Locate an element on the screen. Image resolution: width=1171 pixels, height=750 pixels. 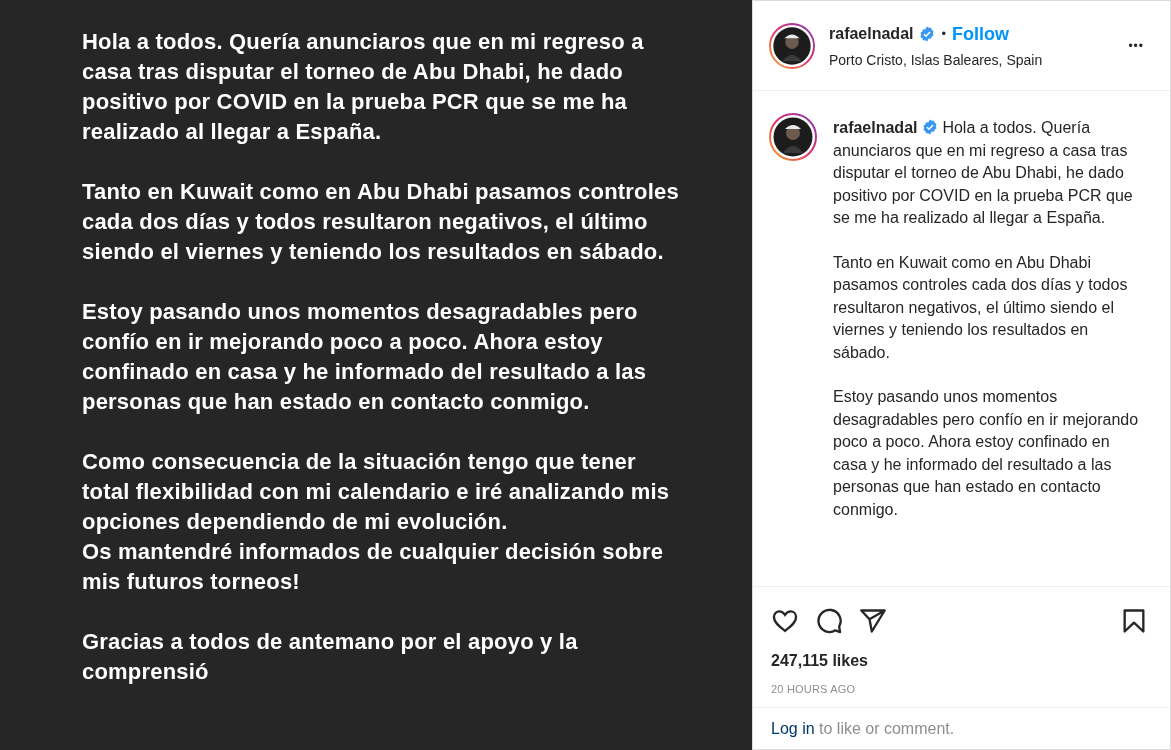
caption-text: Tanto en Kuwait como en Abu Dhabi pasamos controles cada dos días y todos resultaron negativos, el último siendo el viernes y teniendo los resultados en sábado. is located at coordinates (981, 307).